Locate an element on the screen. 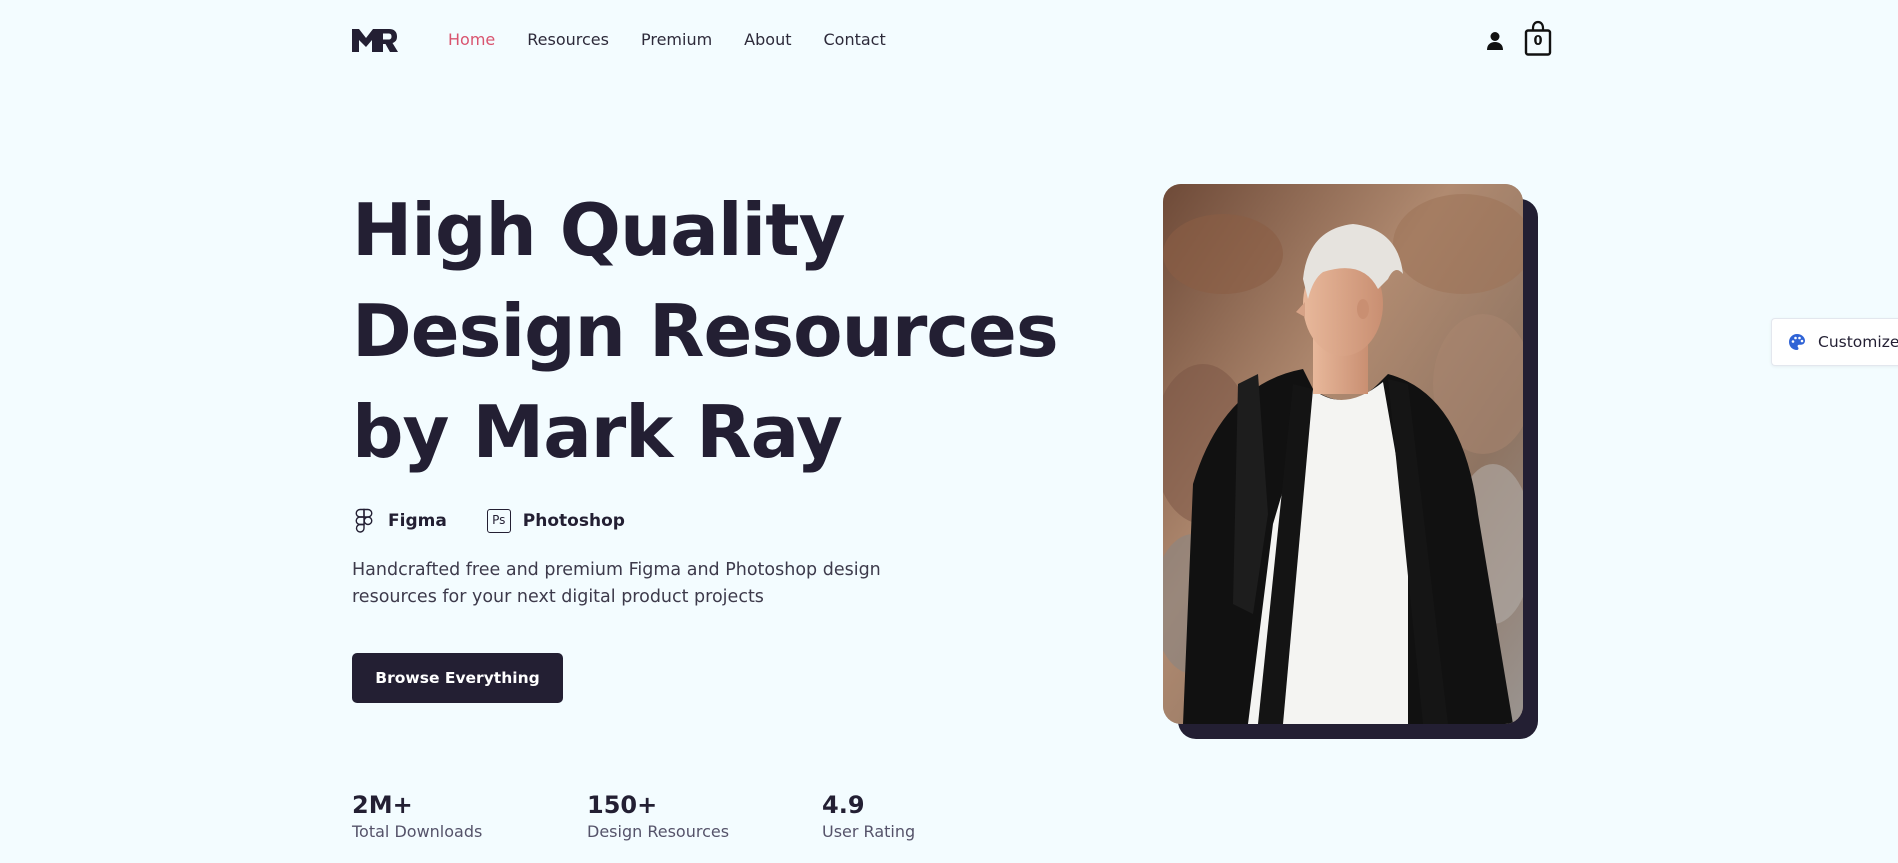  portrait-illustration is located at coordinates (1343, 454).